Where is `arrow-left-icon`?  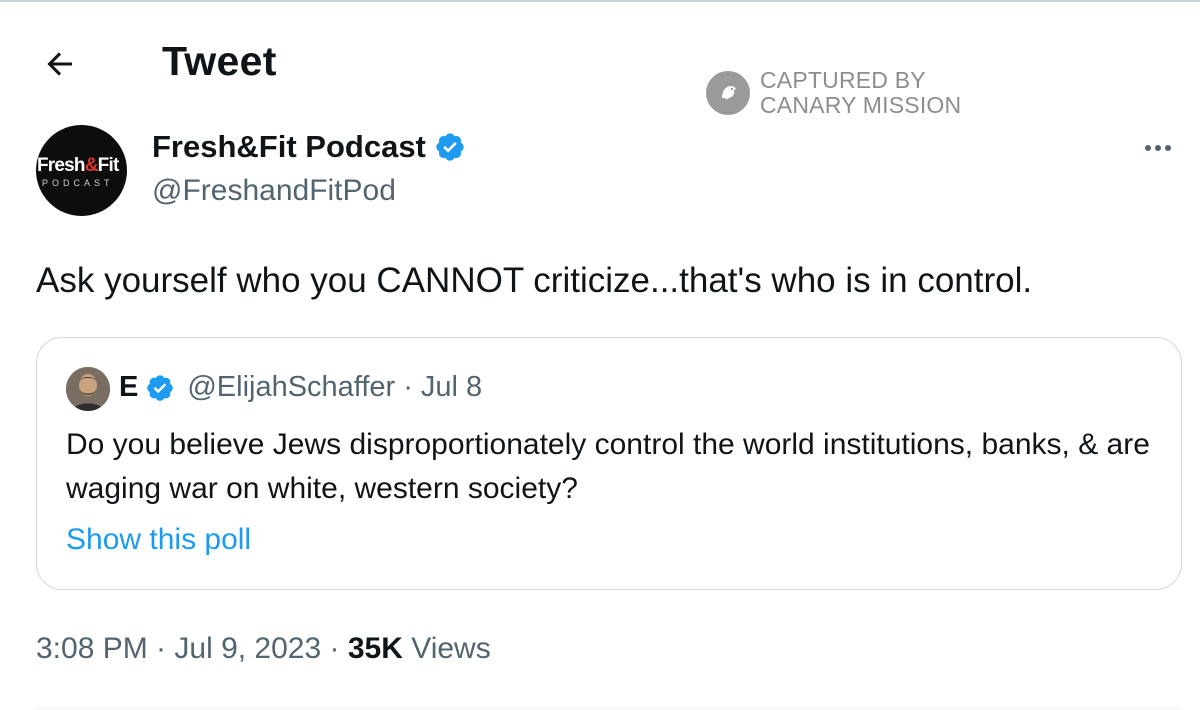
arrow-left-icon is located at coordinates (59, 64).